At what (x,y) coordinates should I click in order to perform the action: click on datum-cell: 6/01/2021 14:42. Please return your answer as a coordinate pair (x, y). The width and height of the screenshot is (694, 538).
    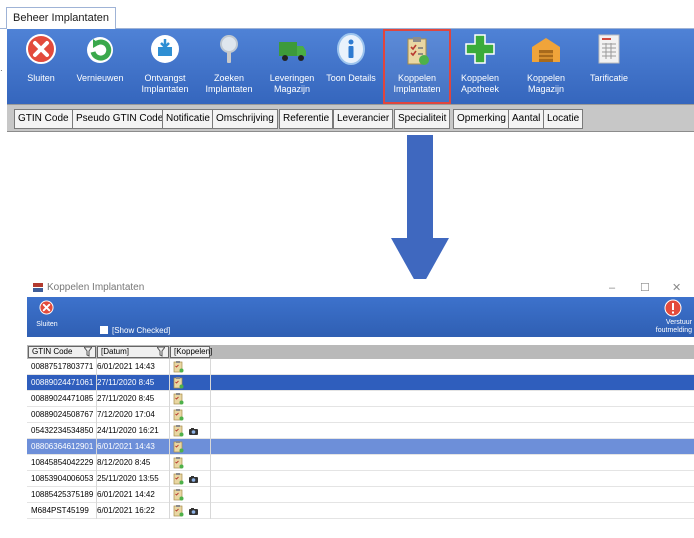
    Looking at the image, I should click on (126, 494).